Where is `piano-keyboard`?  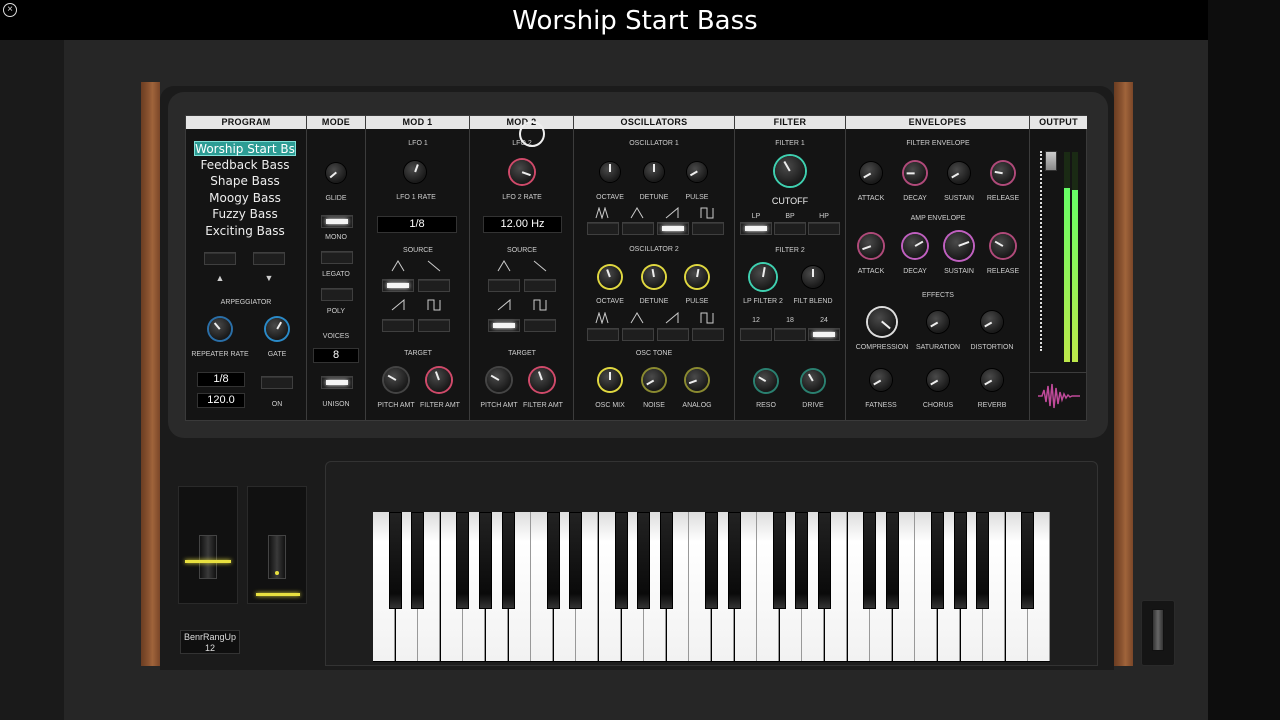
piano-keyboard is located at coordinates (712, 587).